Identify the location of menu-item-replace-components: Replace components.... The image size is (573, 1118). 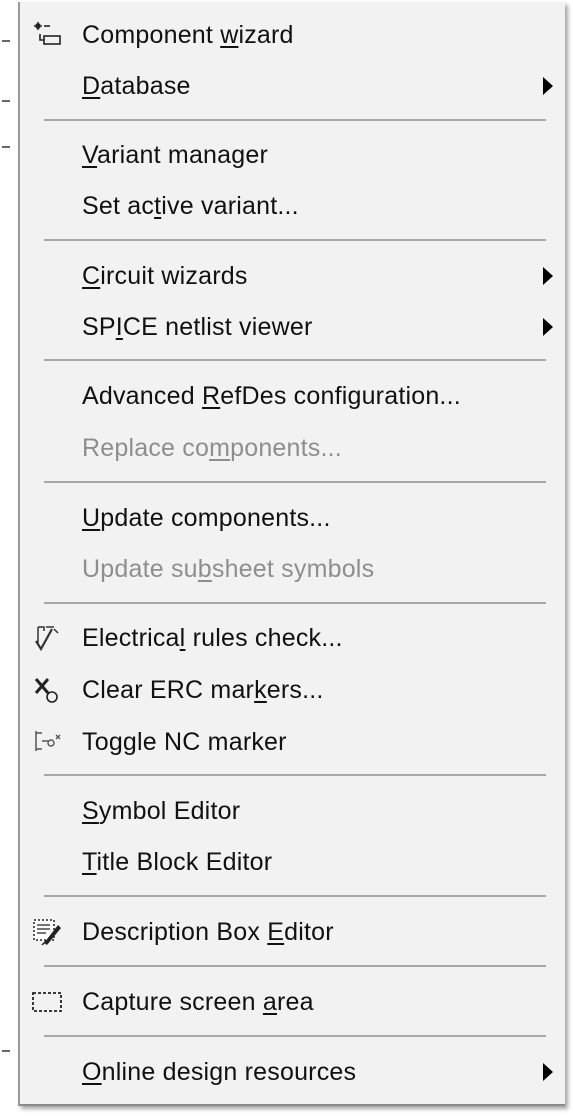
(292, 448).